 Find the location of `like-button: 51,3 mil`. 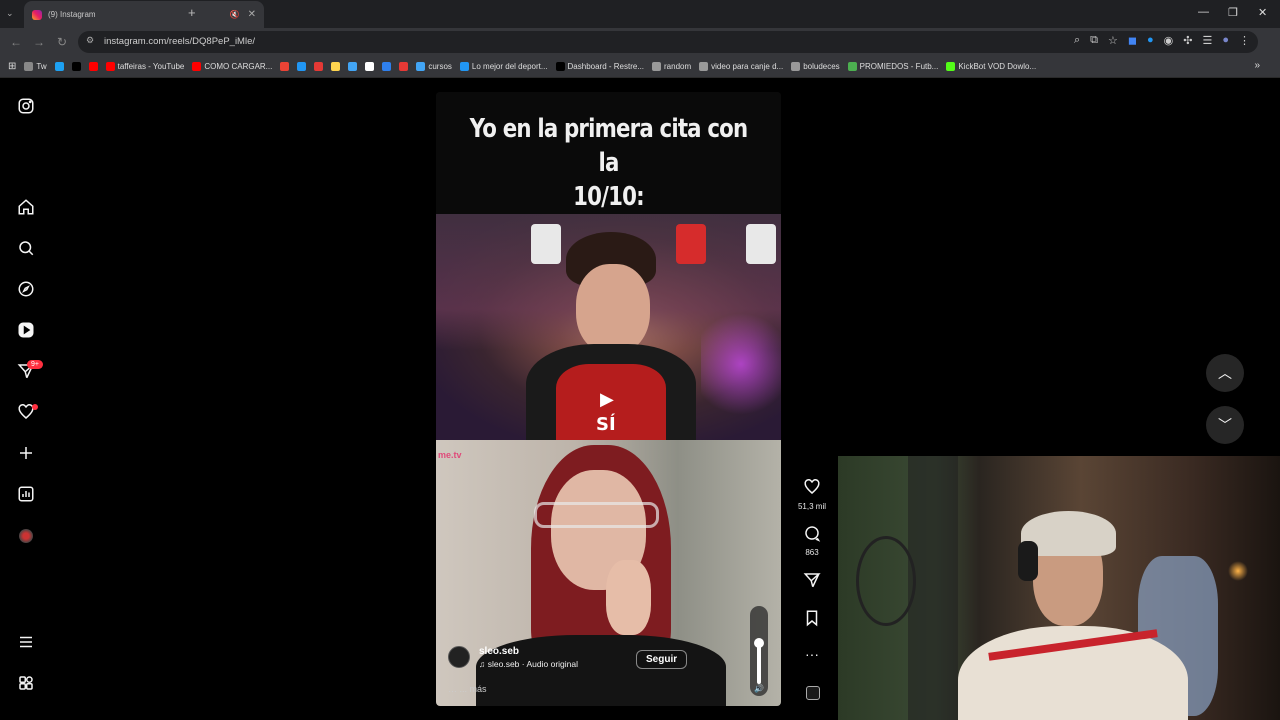

like-button: 51,3 mil is located at coordinates (812, 494).